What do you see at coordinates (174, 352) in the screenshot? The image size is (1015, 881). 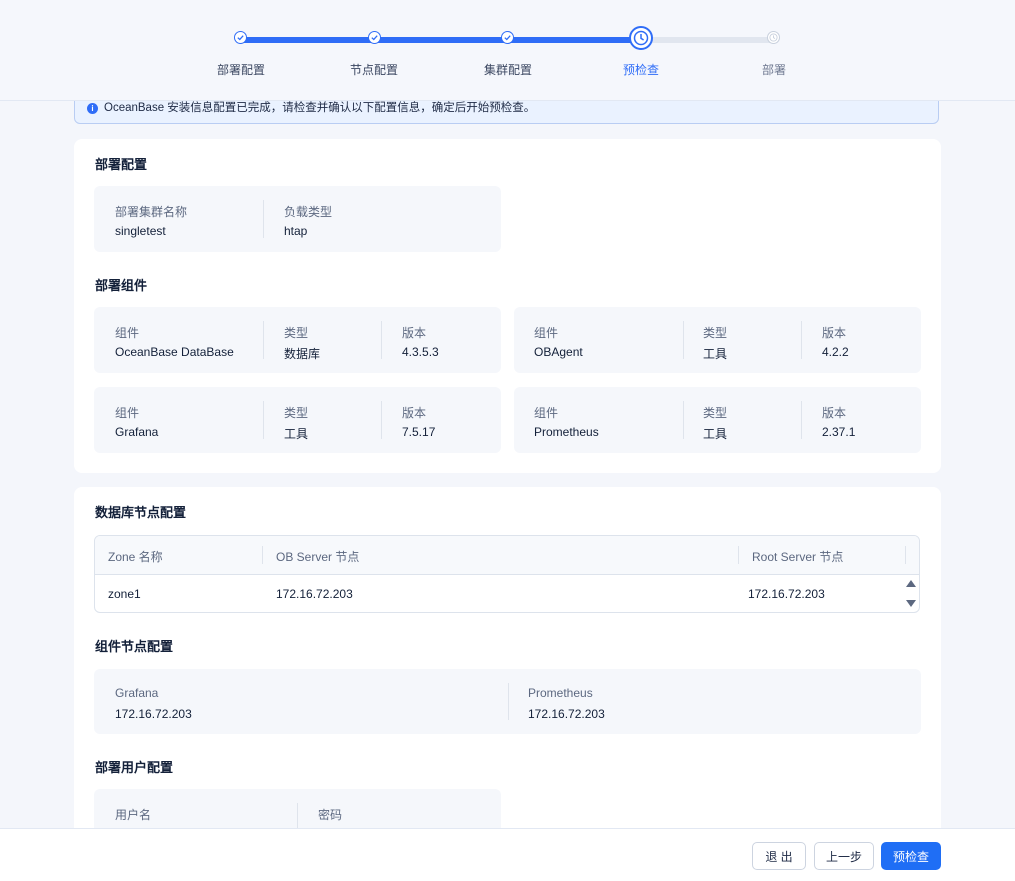 I see `component-name: OceanBase DataBase` at bounding box center [174, 352].